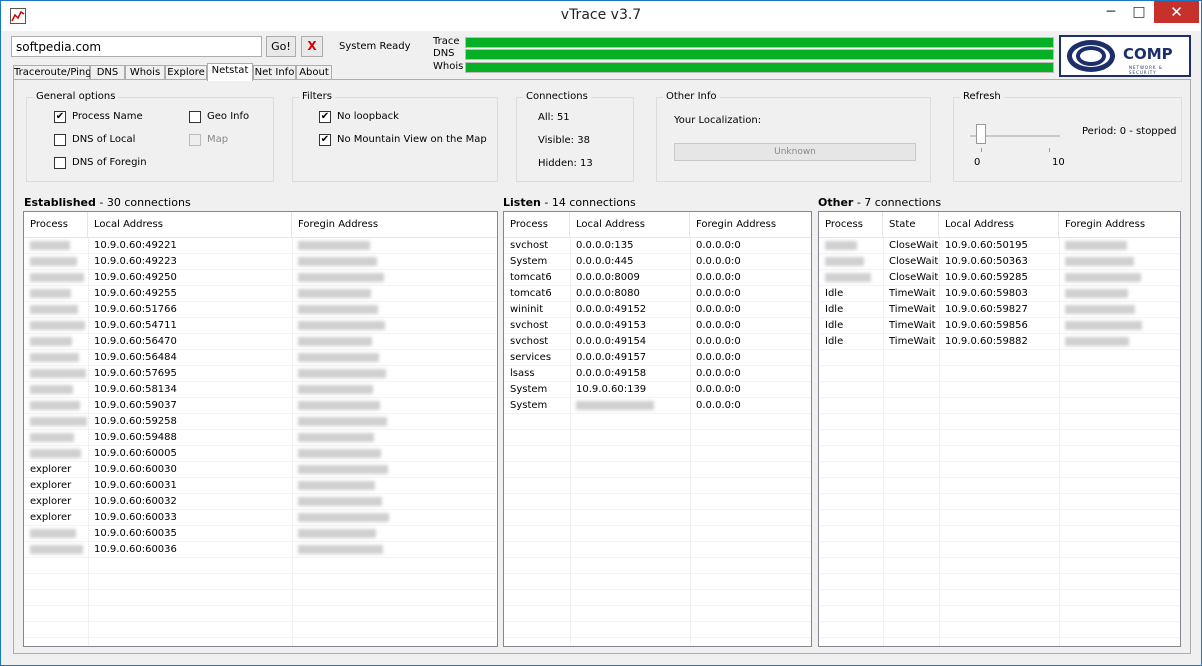 This screenshot has height=666, width=1202. Describe the element at coordinates (260, 358) in the screenshot. I see `table-row: 10.9.0.60:56484` at that location.